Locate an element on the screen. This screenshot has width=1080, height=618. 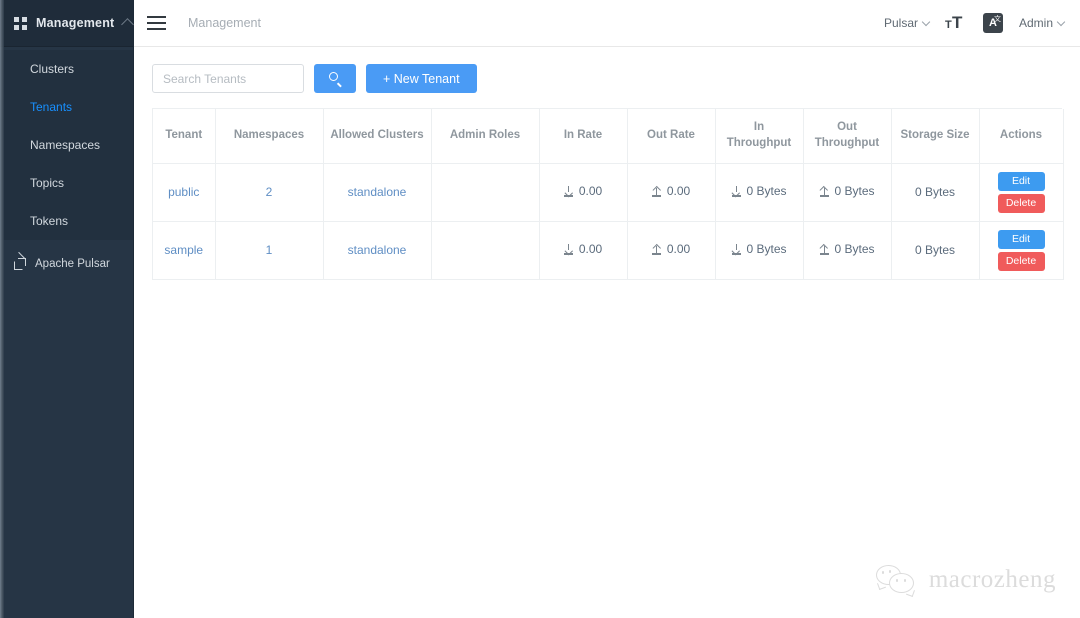
search-icon is located at coordinates (335, 79).